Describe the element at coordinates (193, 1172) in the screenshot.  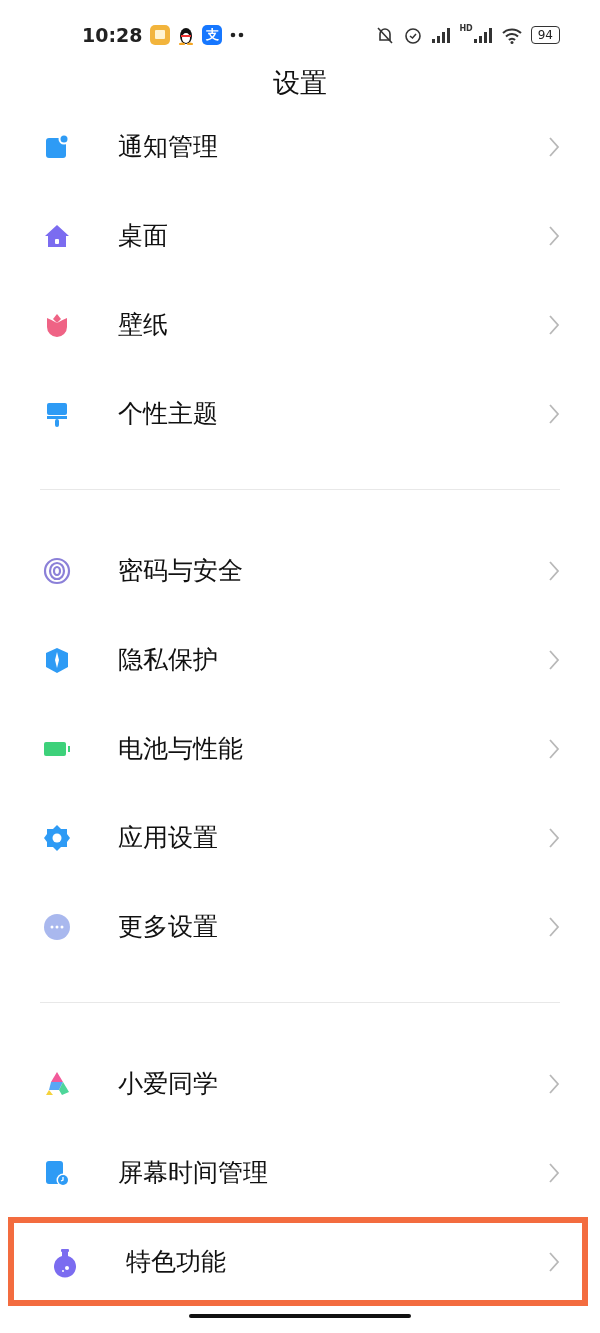
I see `item-label: 屏幕时间管理` at that location.